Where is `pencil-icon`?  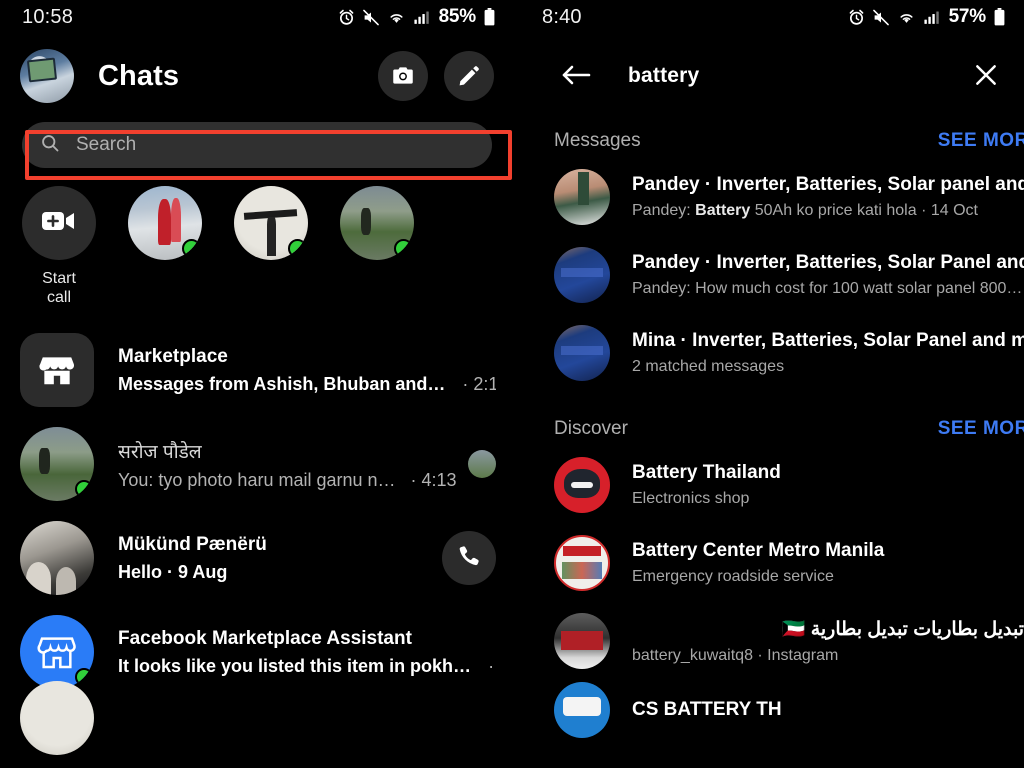 pencil-icon is located at coordinates (469, 76).